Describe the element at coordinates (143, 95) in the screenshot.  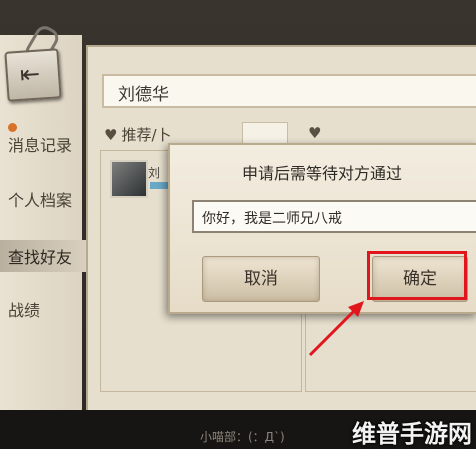
I see `search-value: 刘德华` at that location.